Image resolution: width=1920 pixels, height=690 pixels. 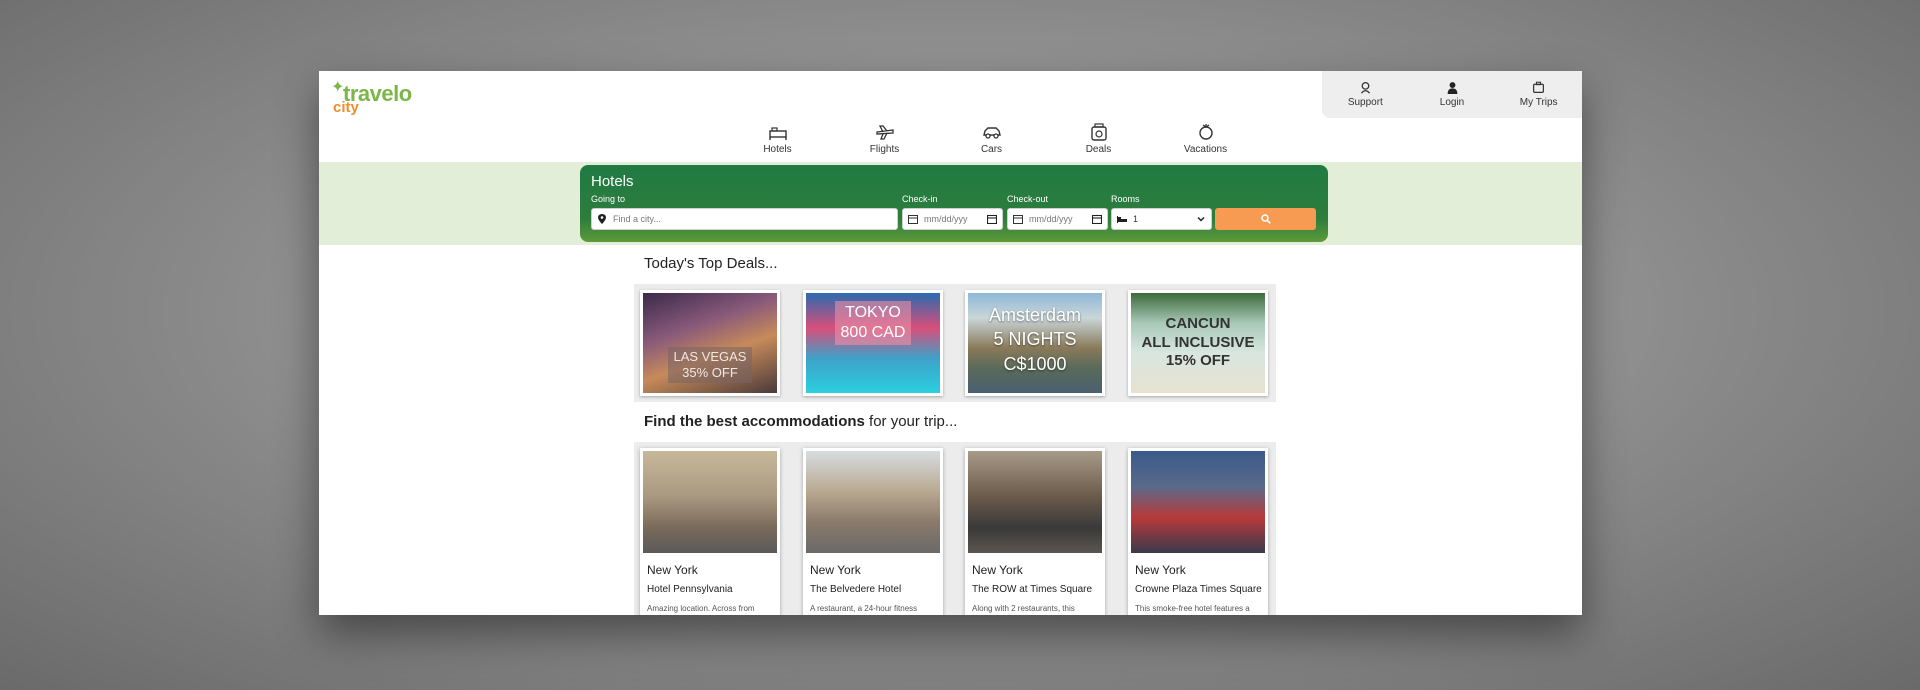 I want to click on hotel-description: A restaurant, a 24-hour fitness, so click(x=864, y=608).